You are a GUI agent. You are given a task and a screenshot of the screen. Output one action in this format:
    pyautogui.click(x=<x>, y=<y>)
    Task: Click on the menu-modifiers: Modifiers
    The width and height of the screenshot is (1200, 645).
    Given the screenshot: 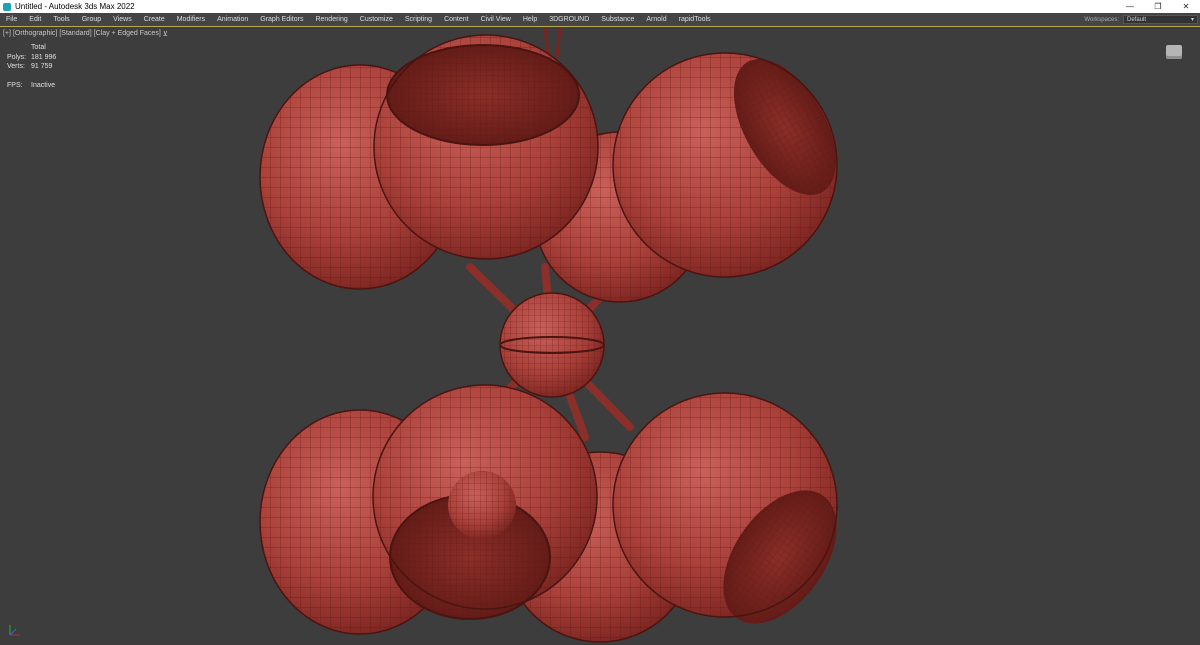 What is the action you would take?
    pyautogui.click(x=191, y=19)
    